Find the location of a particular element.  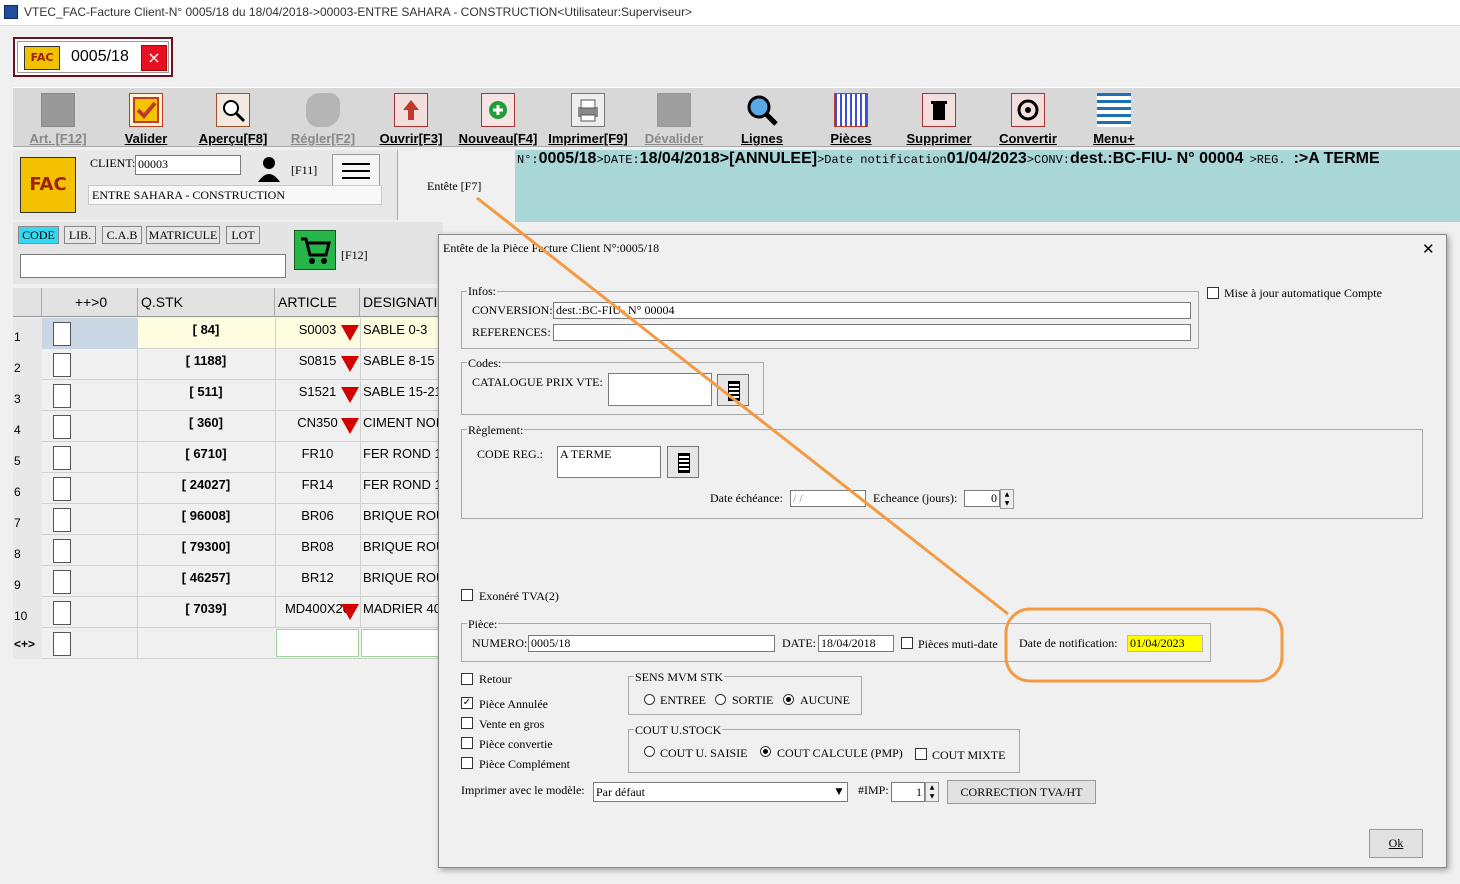

exonere-checkbox is located at coordinates (467, 595).